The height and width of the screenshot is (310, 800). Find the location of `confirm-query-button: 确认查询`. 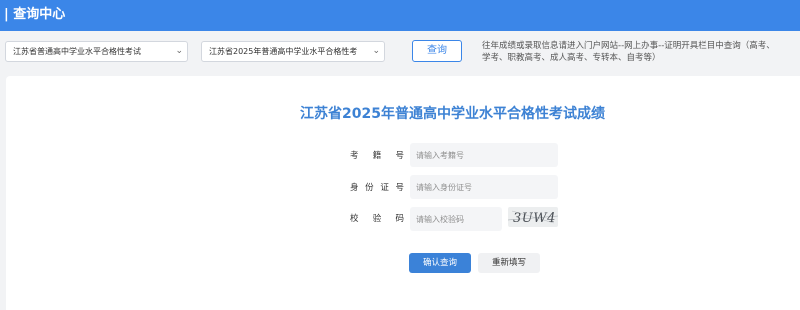

confirm-query-button: 确认查询 is located at coordinates (440, 263).